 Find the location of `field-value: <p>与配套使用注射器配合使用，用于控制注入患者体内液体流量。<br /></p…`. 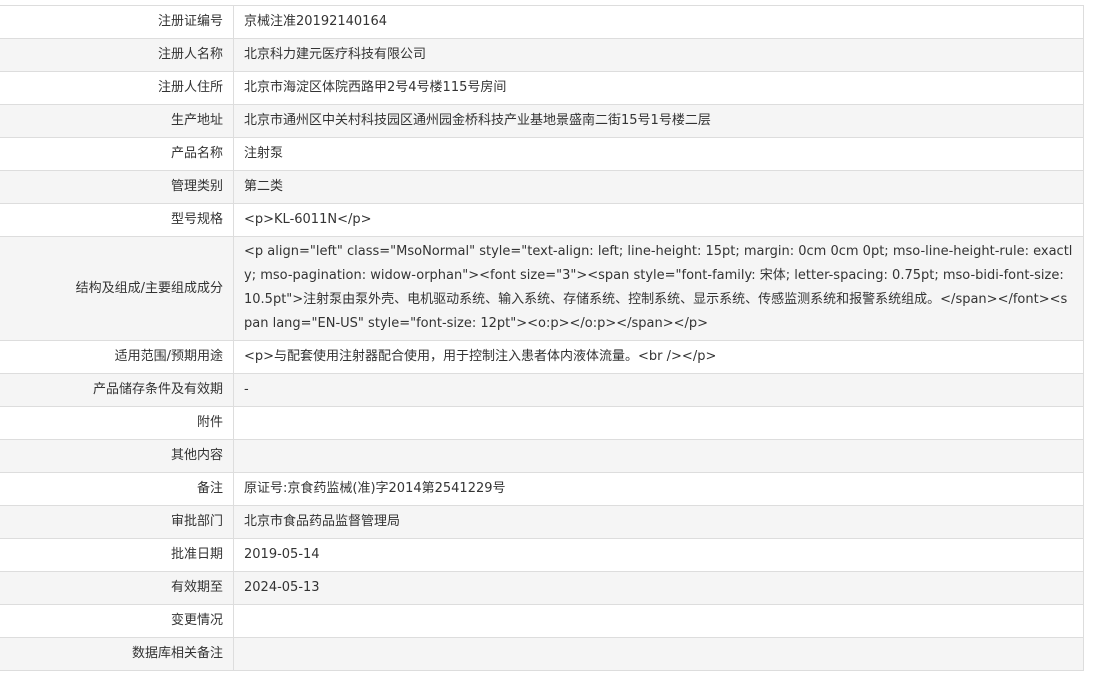

field-value: <p>与配套使用注射器配合使用，用于控制注入患者体内液体流量。<br /></p… is located at coordinates (658, 357).